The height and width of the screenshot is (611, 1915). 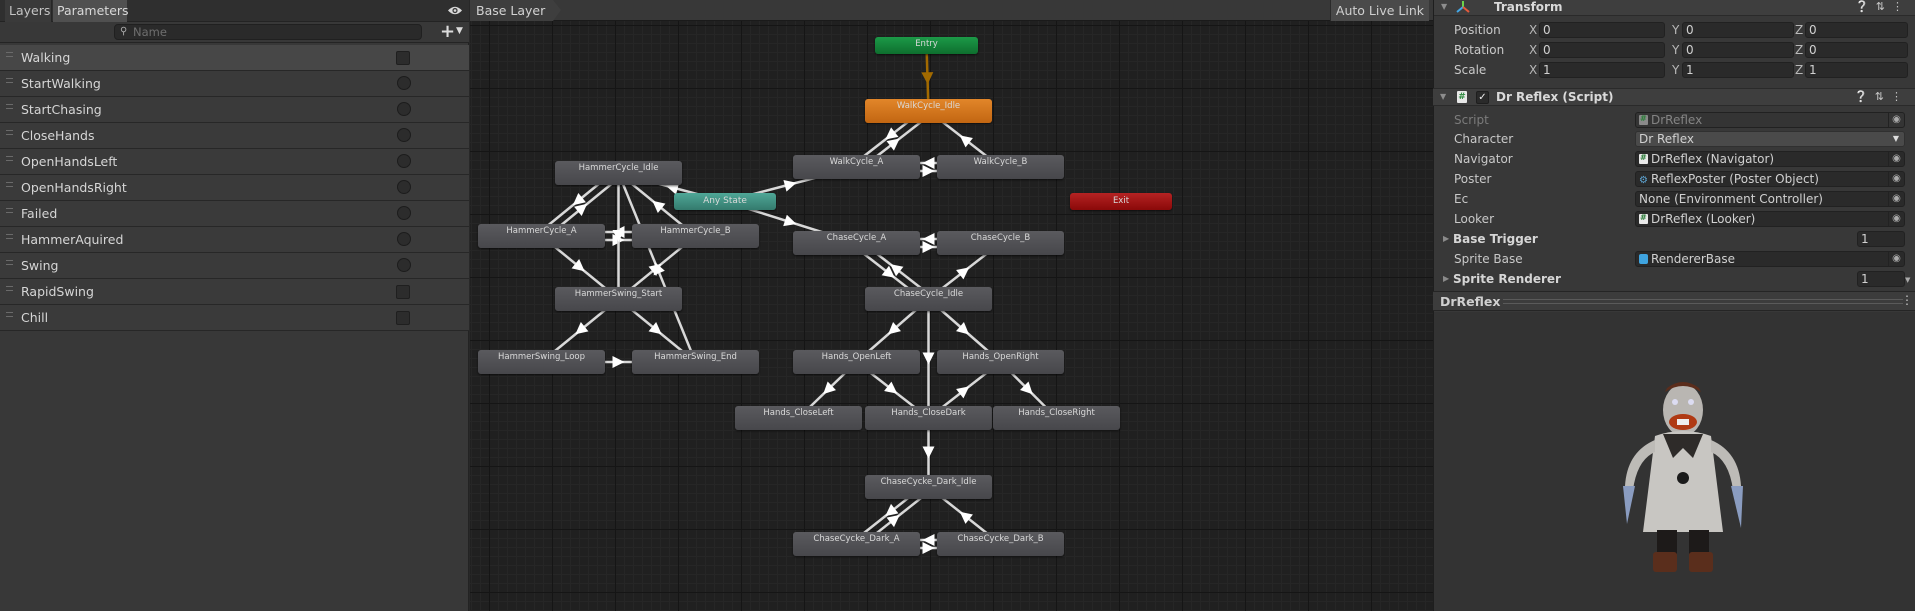 I want to click on state-node-hammer-a: HammerCycle_A, so click(x=541, y=236).